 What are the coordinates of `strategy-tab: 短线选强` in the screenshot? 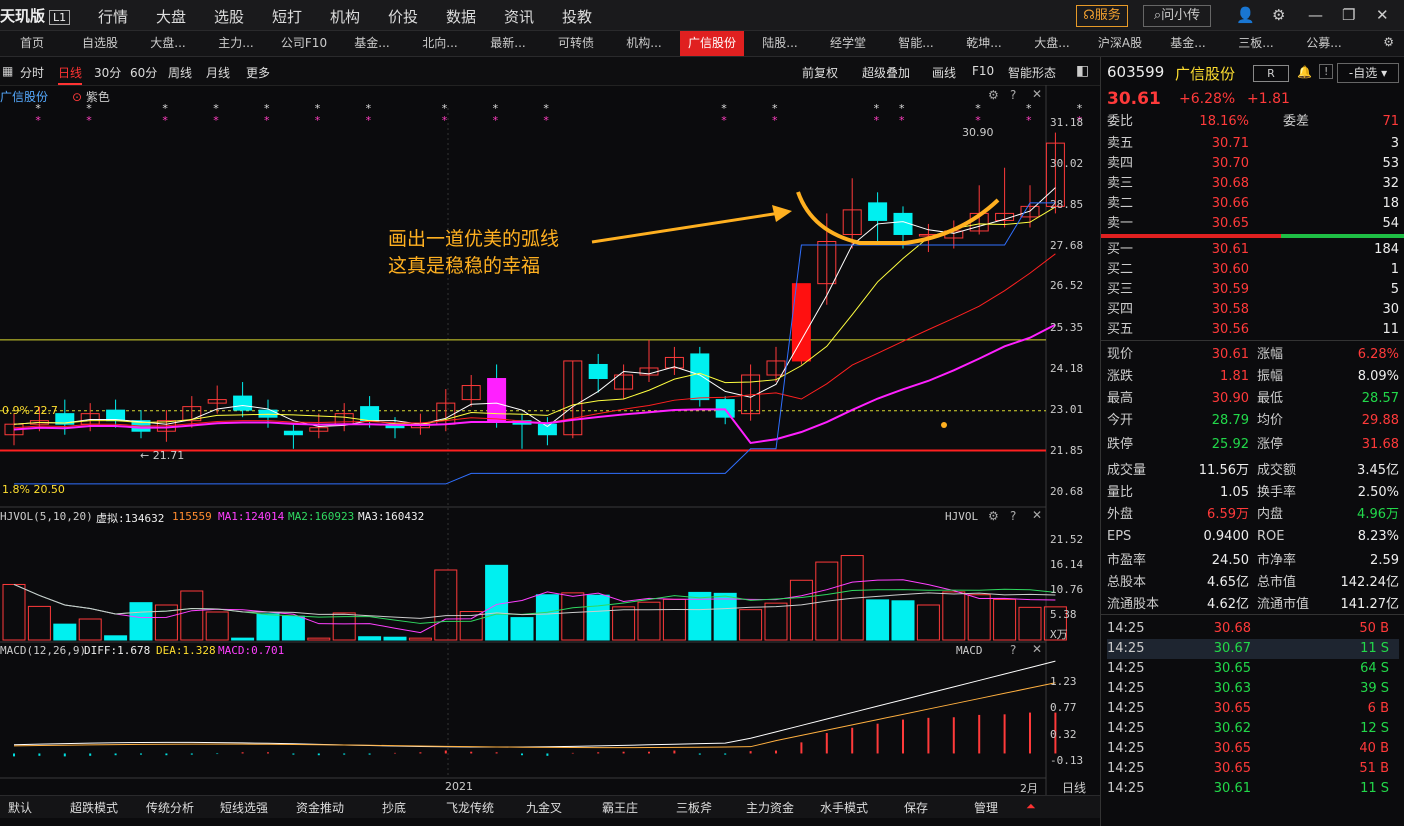 It's located at (244, 807).